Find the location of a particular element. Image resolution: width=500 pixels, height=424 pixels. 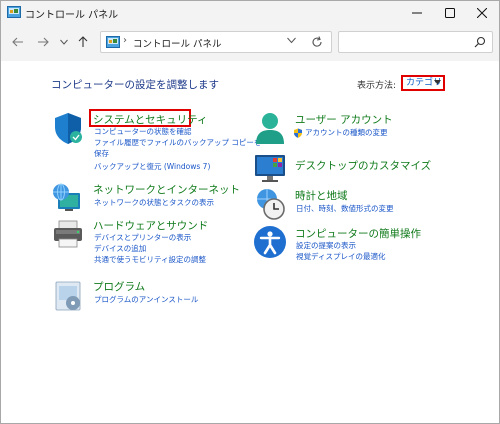

maximize-button is located at coordinates (450, 13).